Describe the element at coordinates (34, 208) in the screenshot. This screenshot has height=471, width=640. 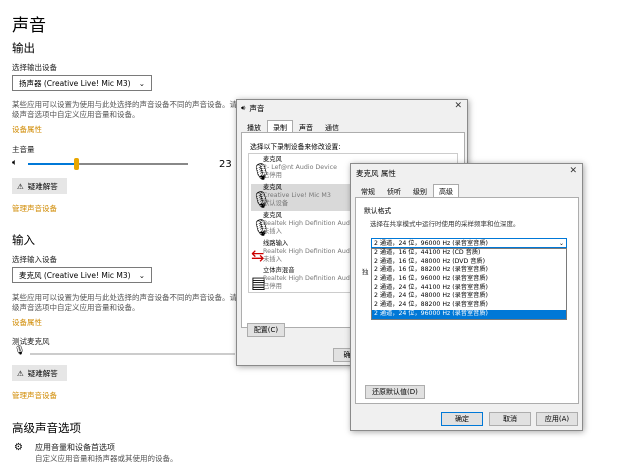
I see `output-manage-link: 管理声音设备` at that location.